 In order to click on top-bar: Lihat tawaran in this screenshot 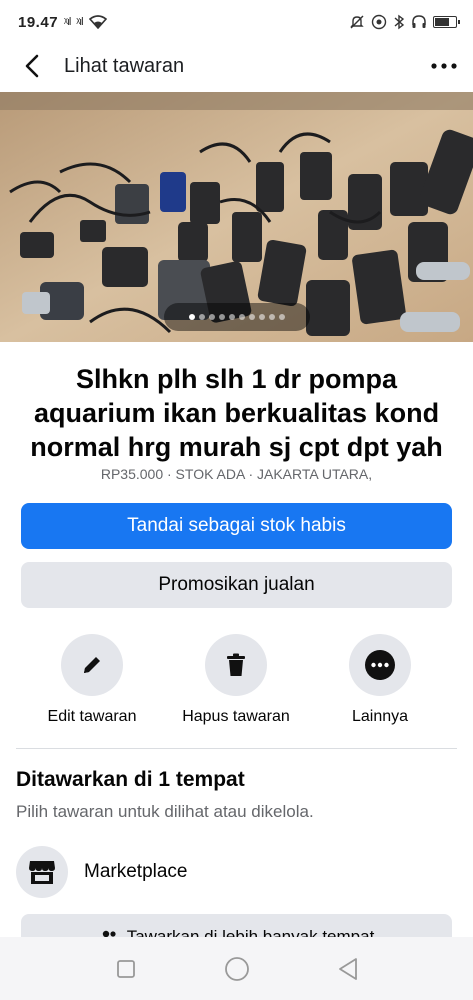, I will do `click(236, 66)`.